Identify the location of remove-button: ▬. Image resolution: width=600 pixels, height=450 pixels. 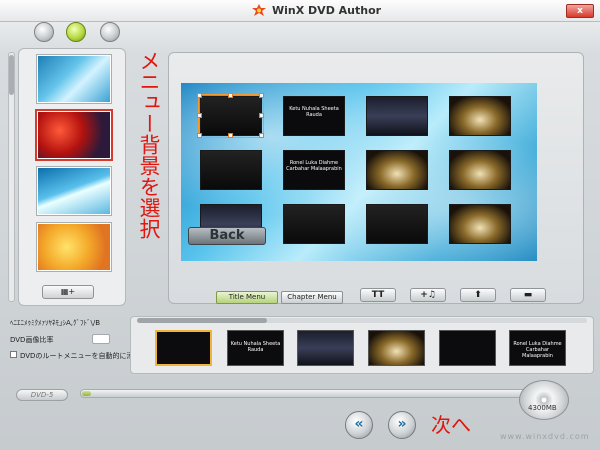
(528, 295).